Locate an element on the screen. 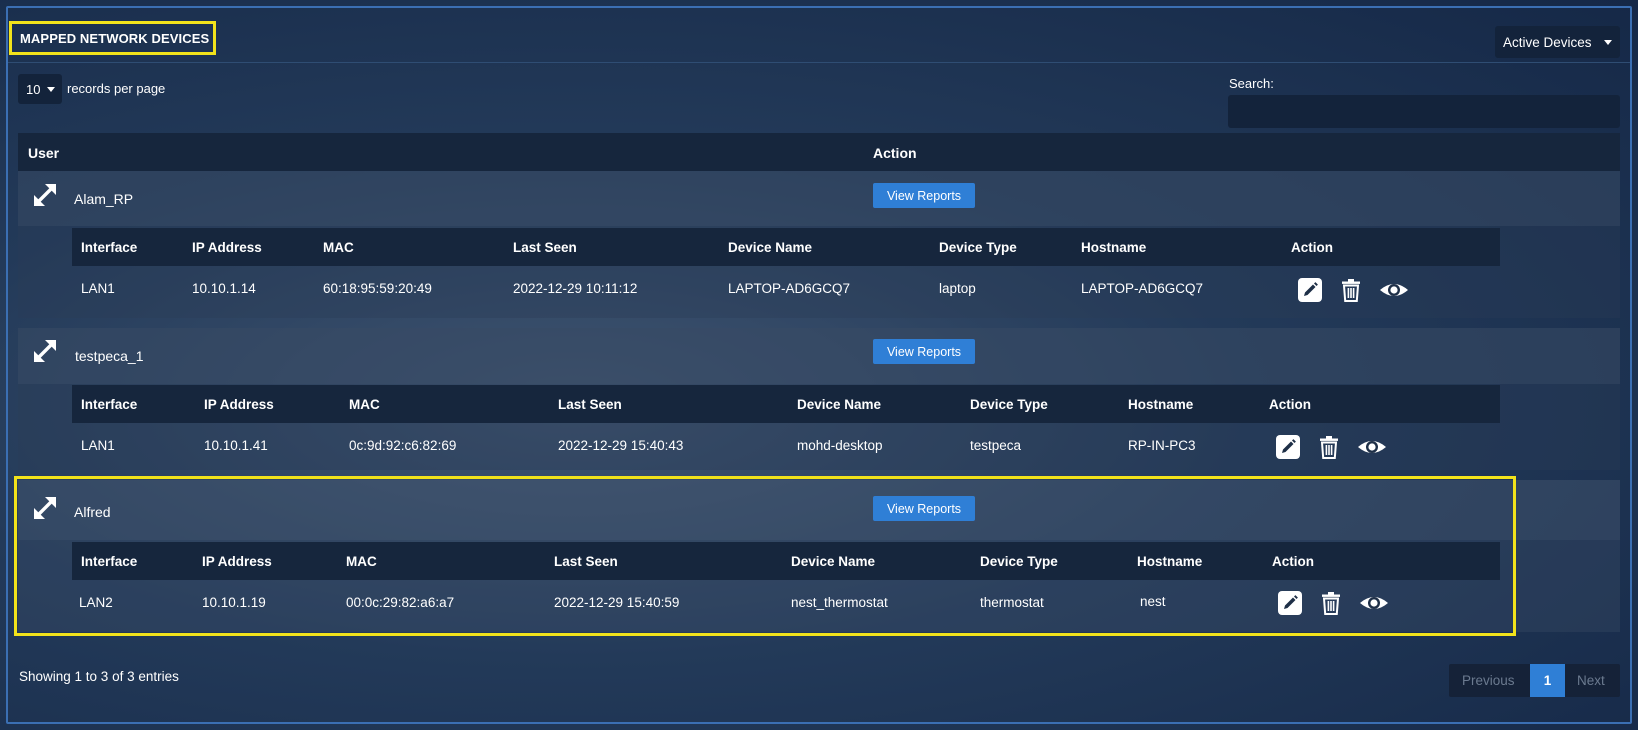 The width and height of the screenshot is (1638, 730). pagination-page-1: 1 is located at coordinates (1547, 680).